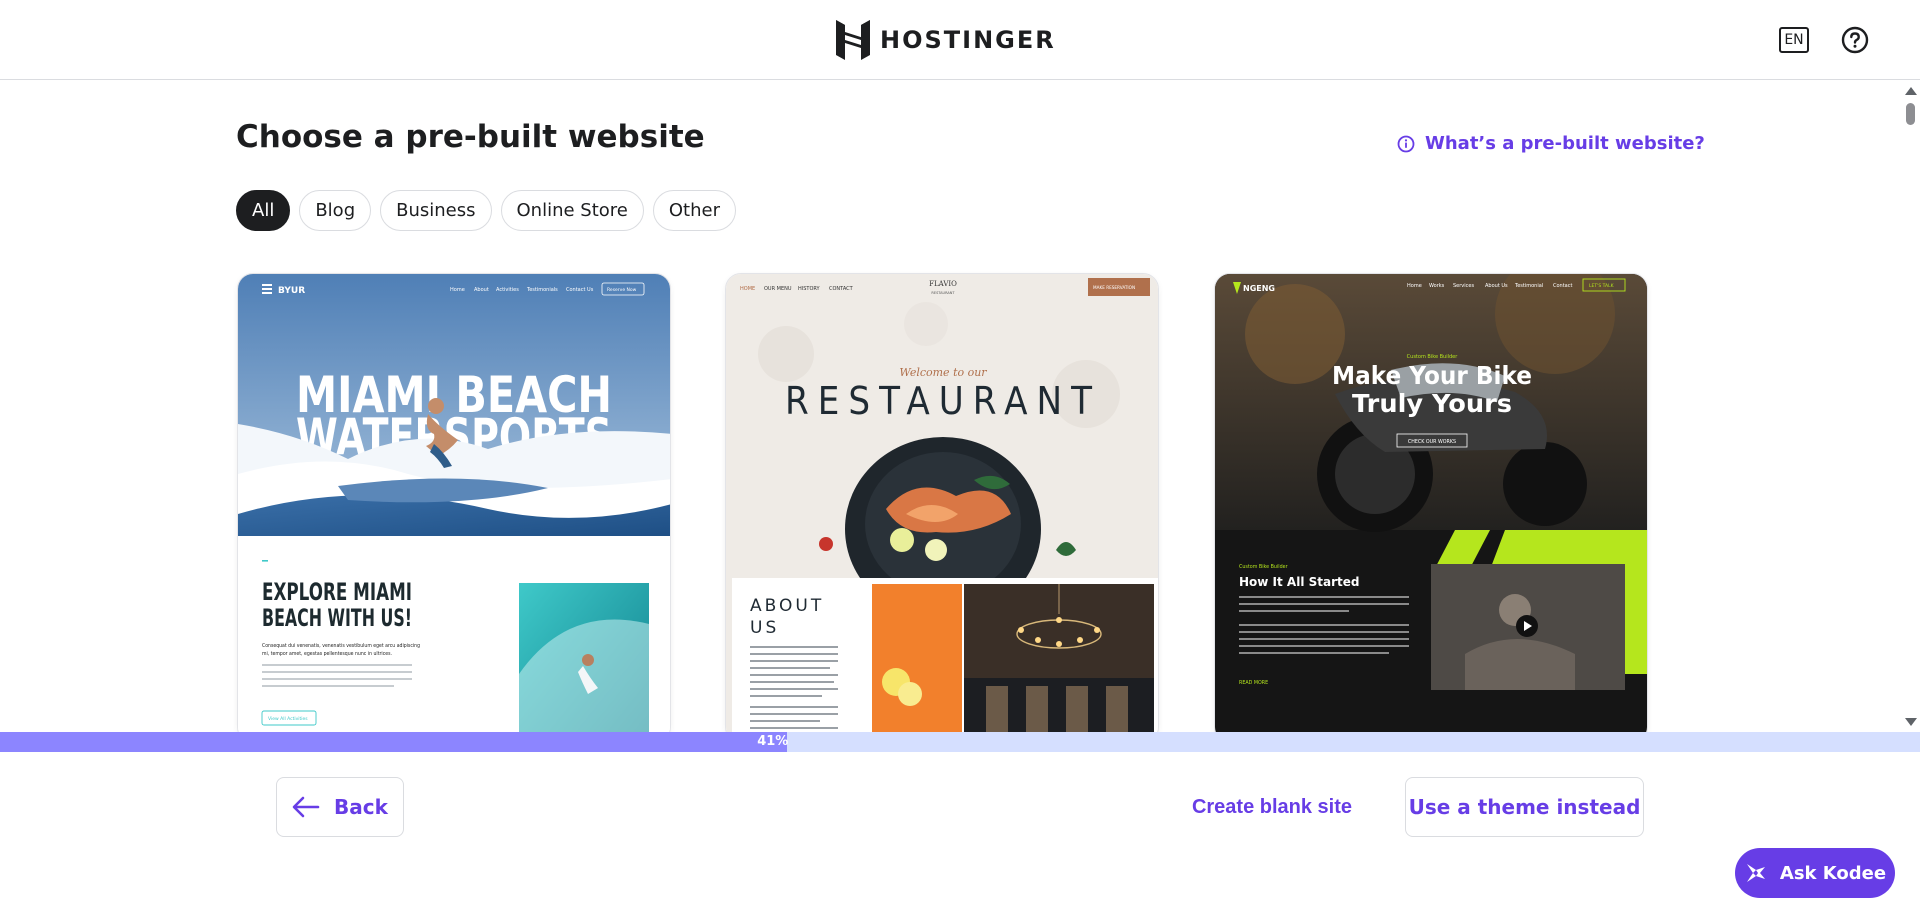 This screenshot has width=1920, height=912. What do you see at coordinates (1414, 286) in the screenshot?
I see `ngeng-nav-home: Home` at bounding box center [1414, 286].